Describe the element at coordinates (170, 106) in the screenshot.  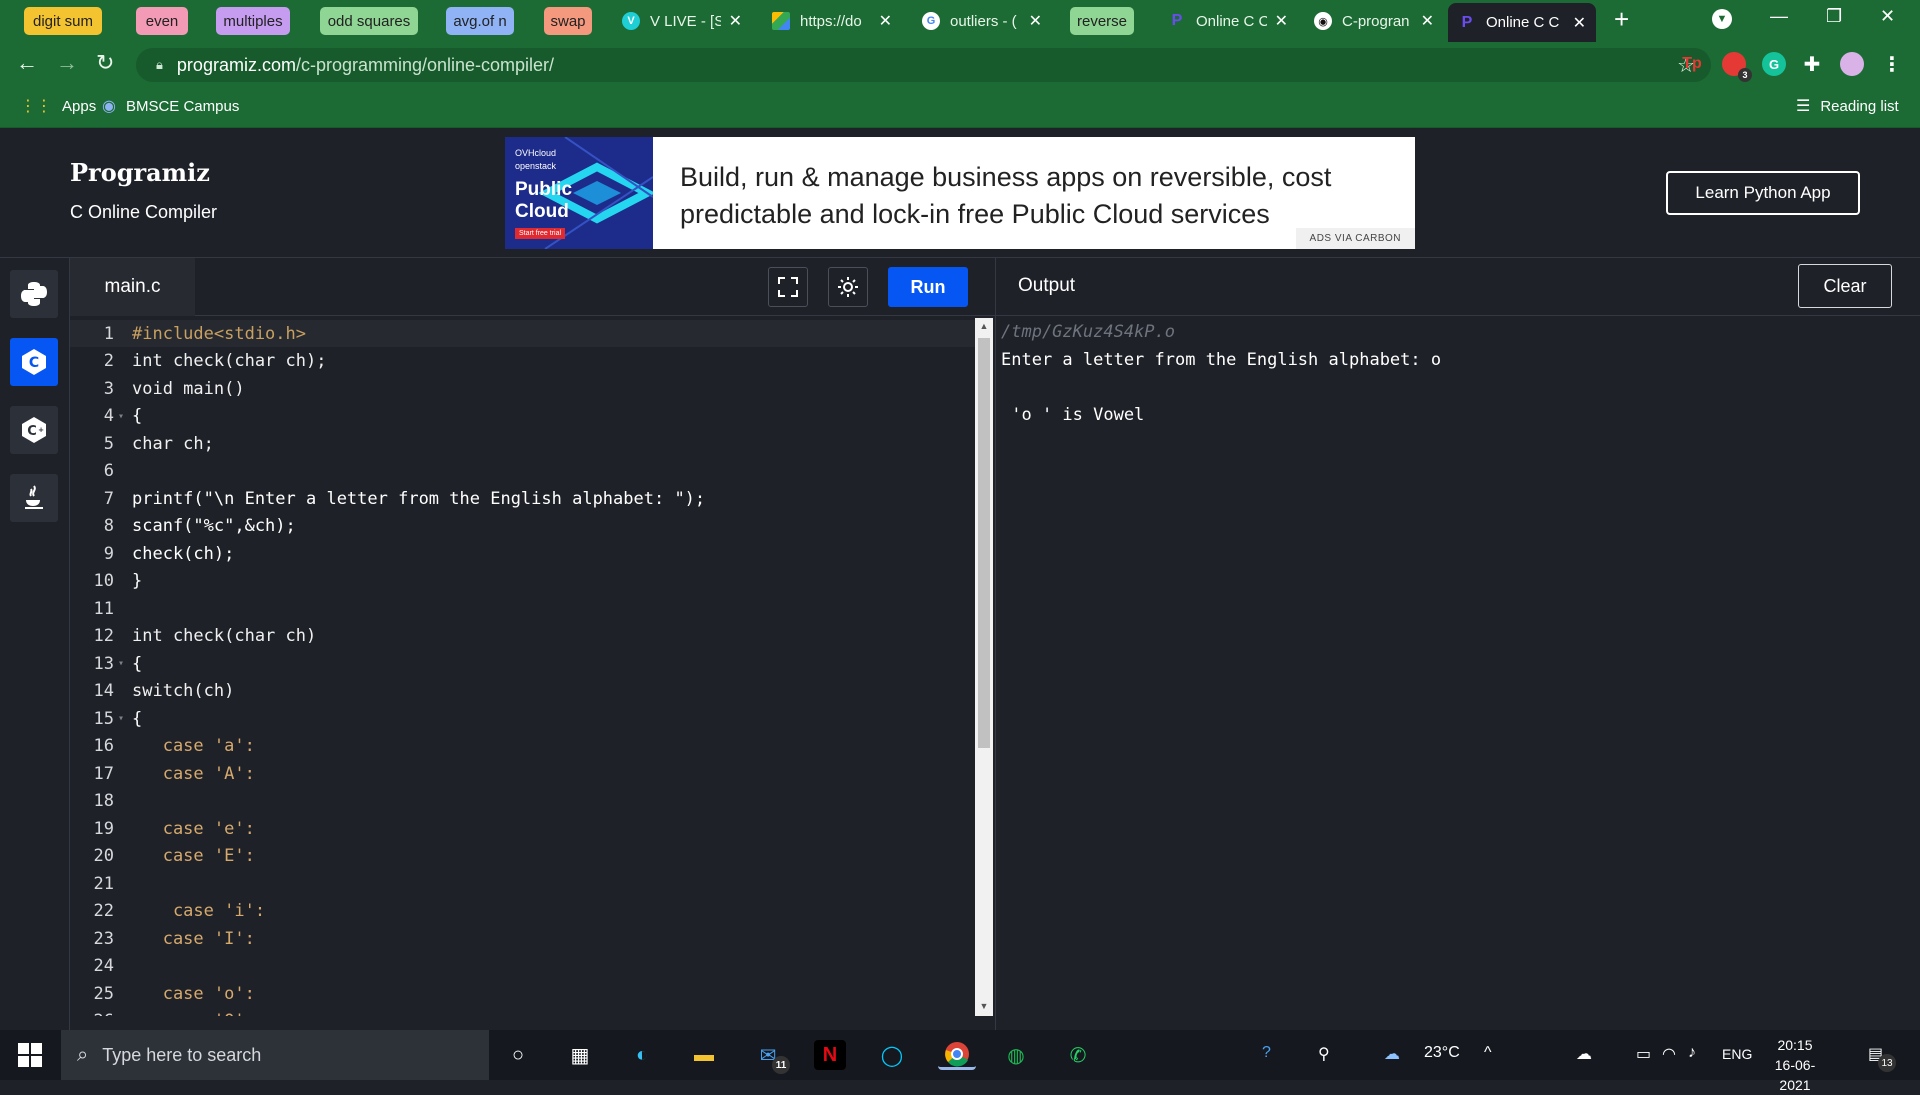
I see `bookmark-bmsce-campus: ◉ BMSCE Campus` at that location.